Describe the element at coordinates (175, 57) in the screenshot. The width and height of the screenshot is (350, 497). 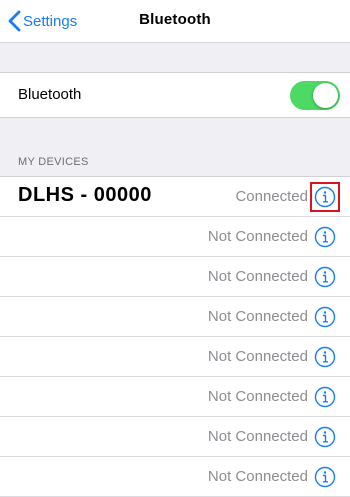
I see `section-spacer` at that location.